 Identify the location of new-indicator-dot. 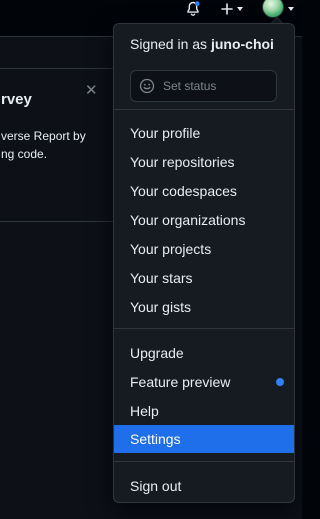
(280, 382).